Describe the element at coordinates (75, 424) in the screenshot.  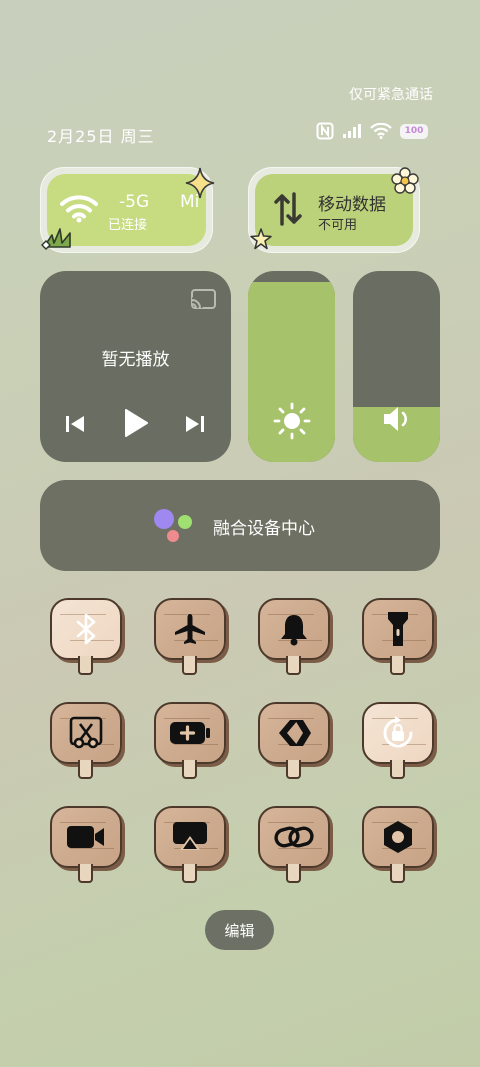
I see `previous-icon` at that location.